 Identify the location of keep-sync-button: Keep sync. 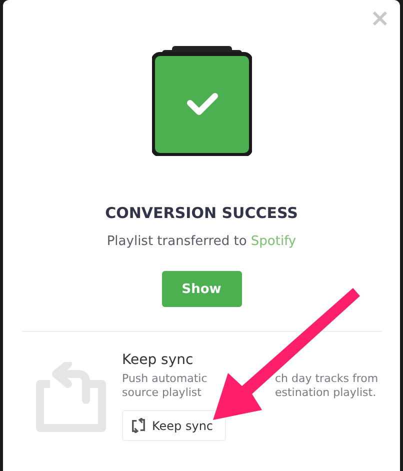
(174, 425).